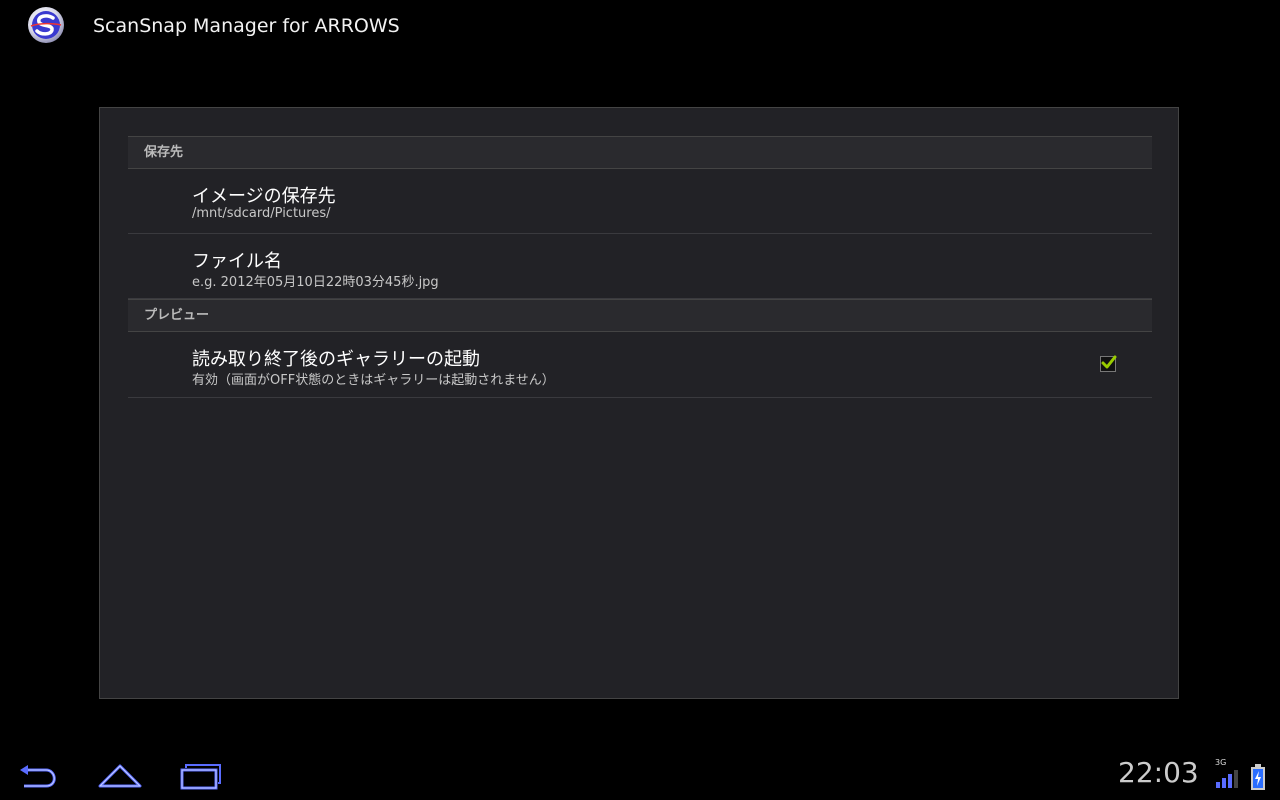  I want to click on back-icon, so click(38, 776).